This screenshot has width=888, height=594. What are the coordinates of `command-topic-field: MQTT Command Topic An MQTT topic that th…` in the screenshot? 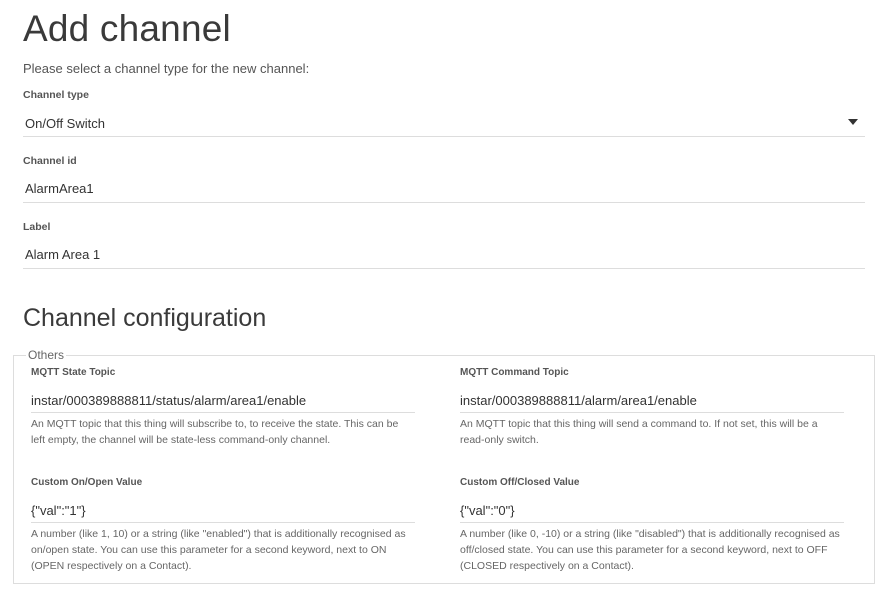 It's located at (652, 407).